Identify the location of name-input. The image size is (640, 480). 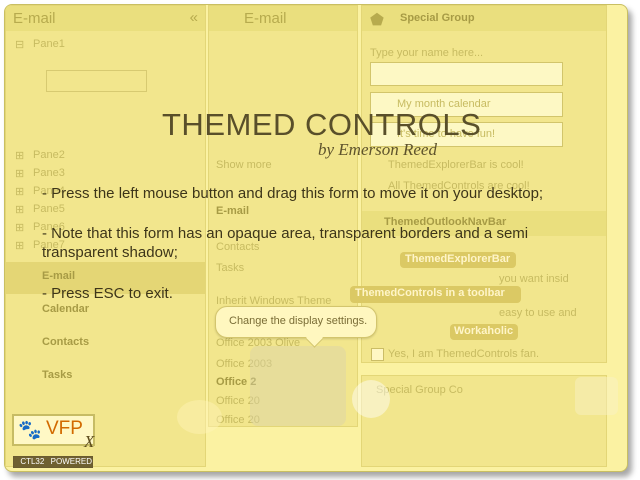
(466, 74).